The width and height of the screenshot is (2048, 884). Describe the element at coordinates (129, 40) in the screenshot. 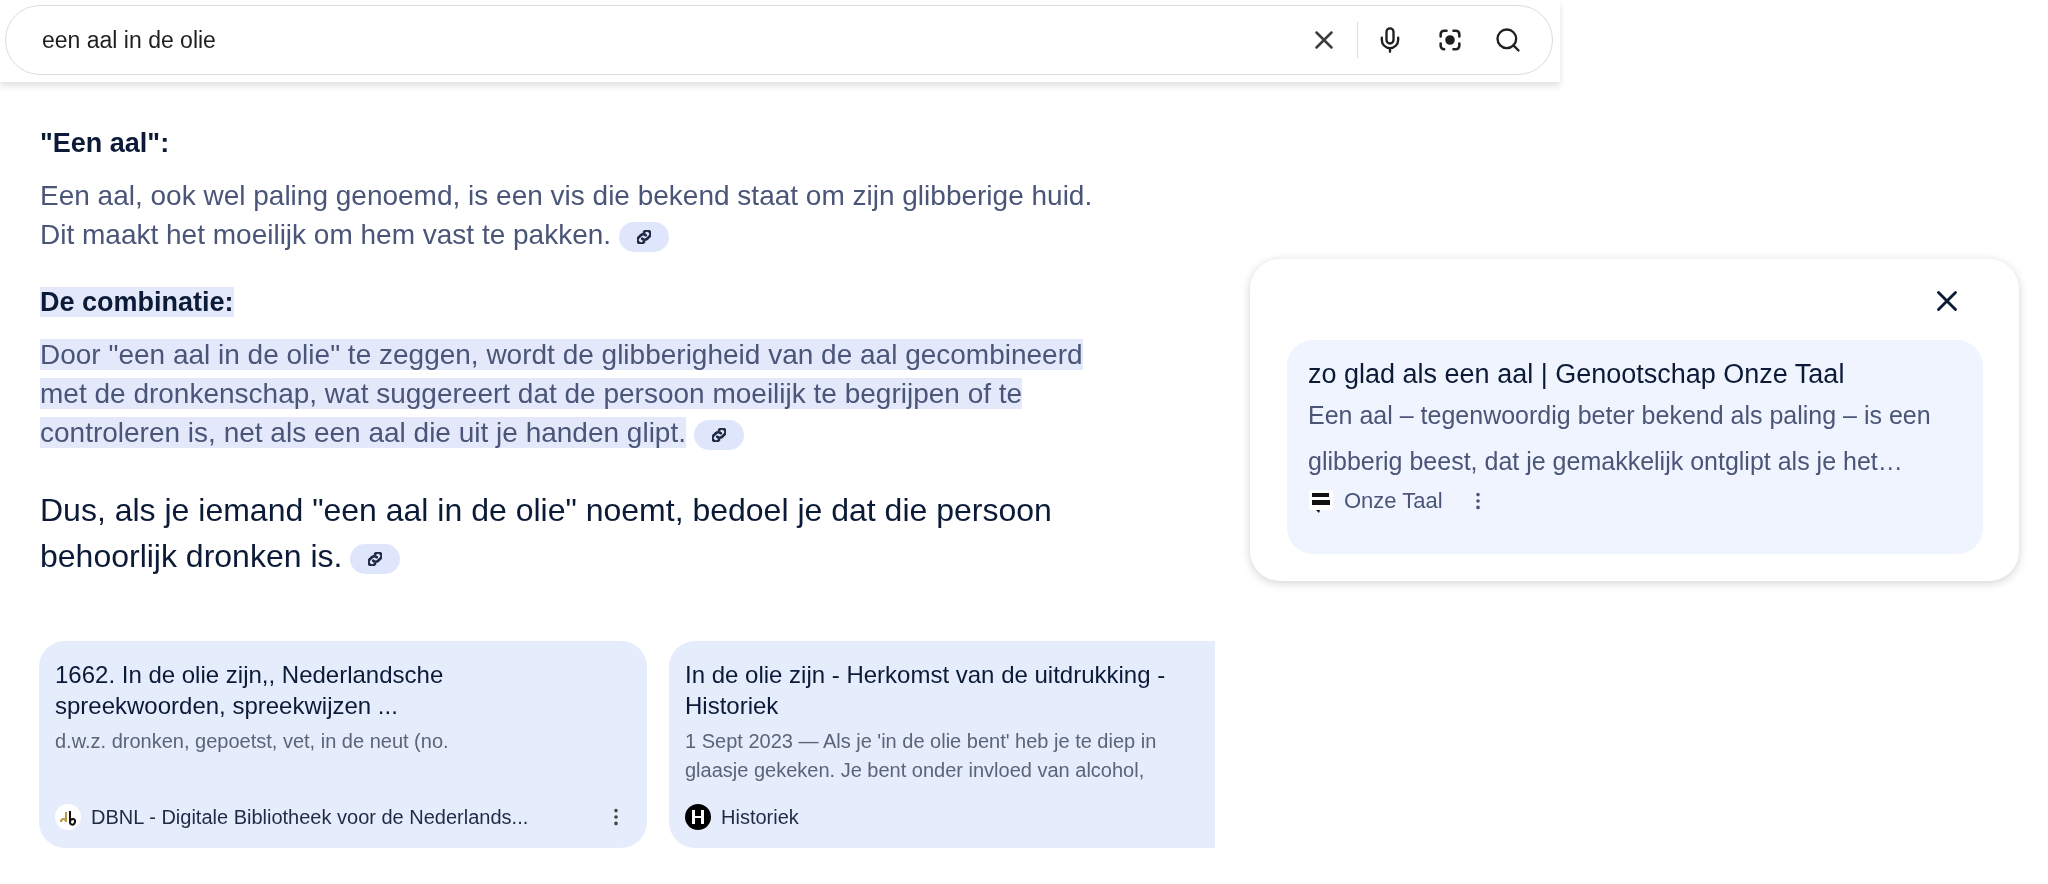

I see `search-input: een aal in de olie` at that location.